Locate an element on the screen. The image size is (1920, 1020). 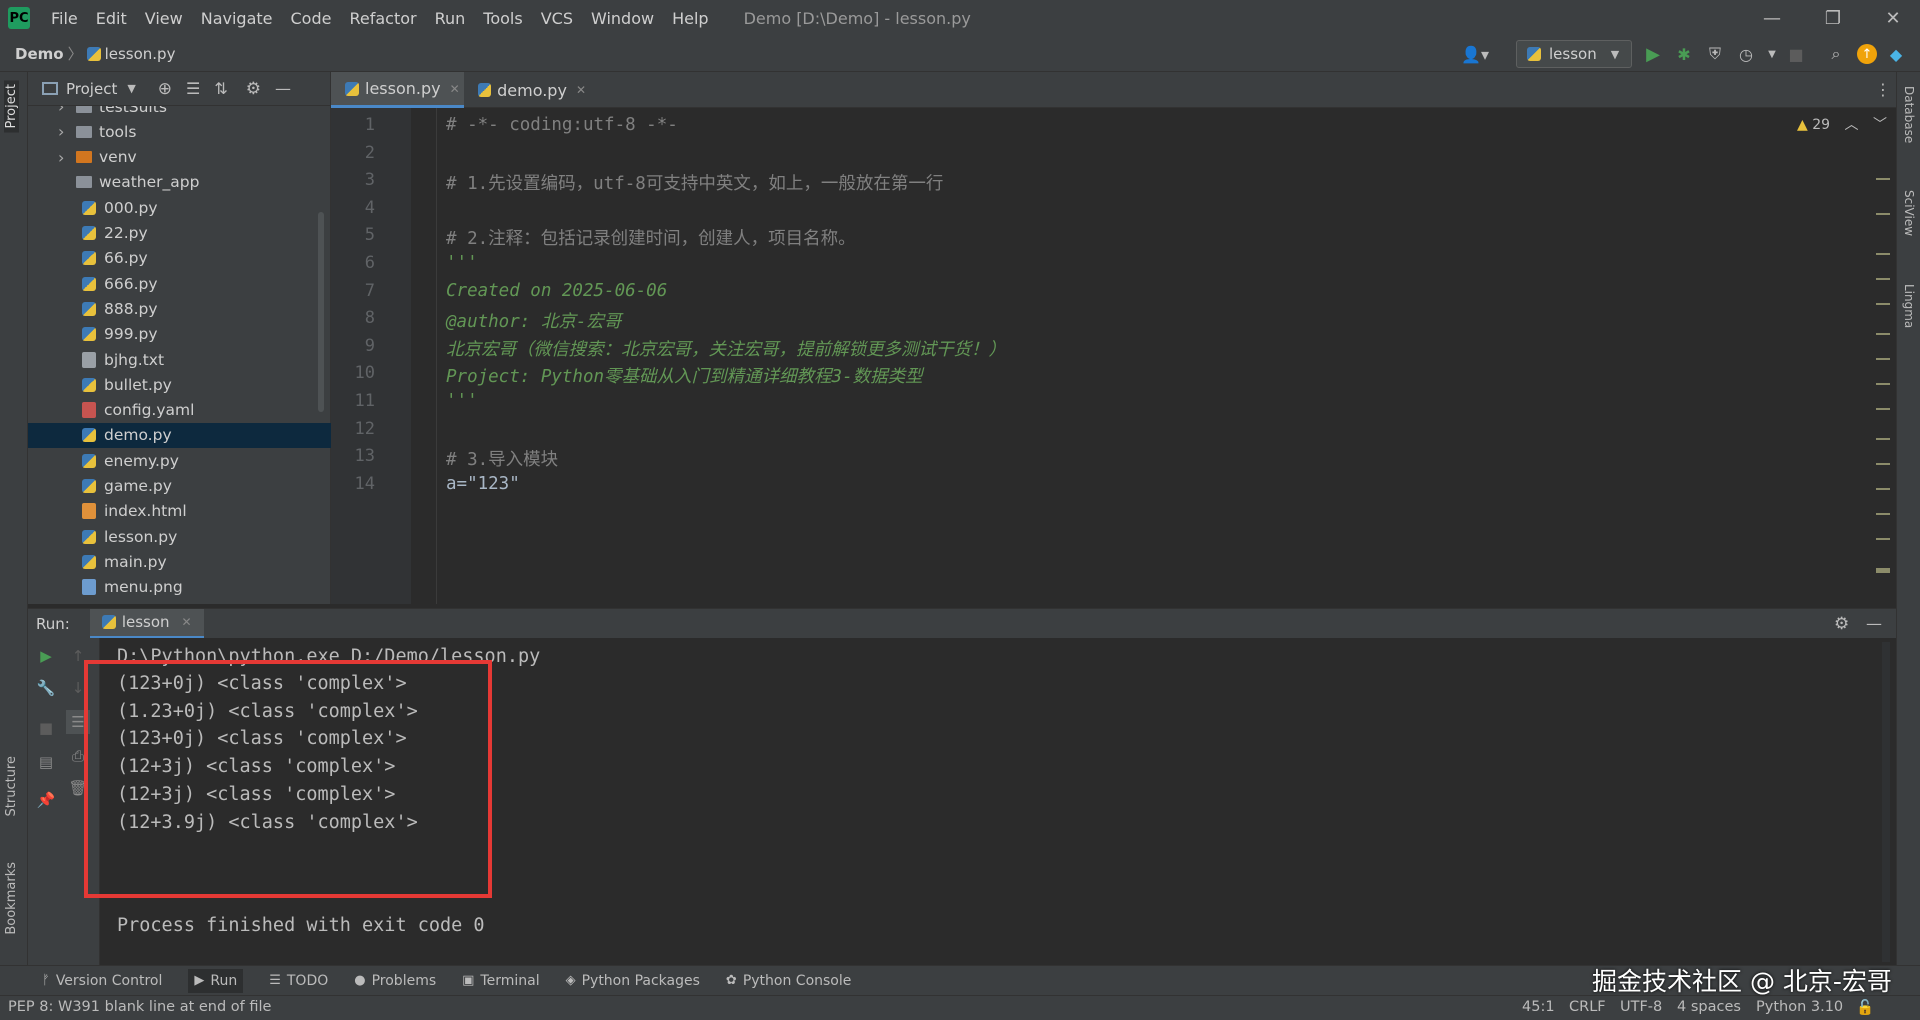
cursor-position: 45:1 is located at coordinates (1538, 1007).